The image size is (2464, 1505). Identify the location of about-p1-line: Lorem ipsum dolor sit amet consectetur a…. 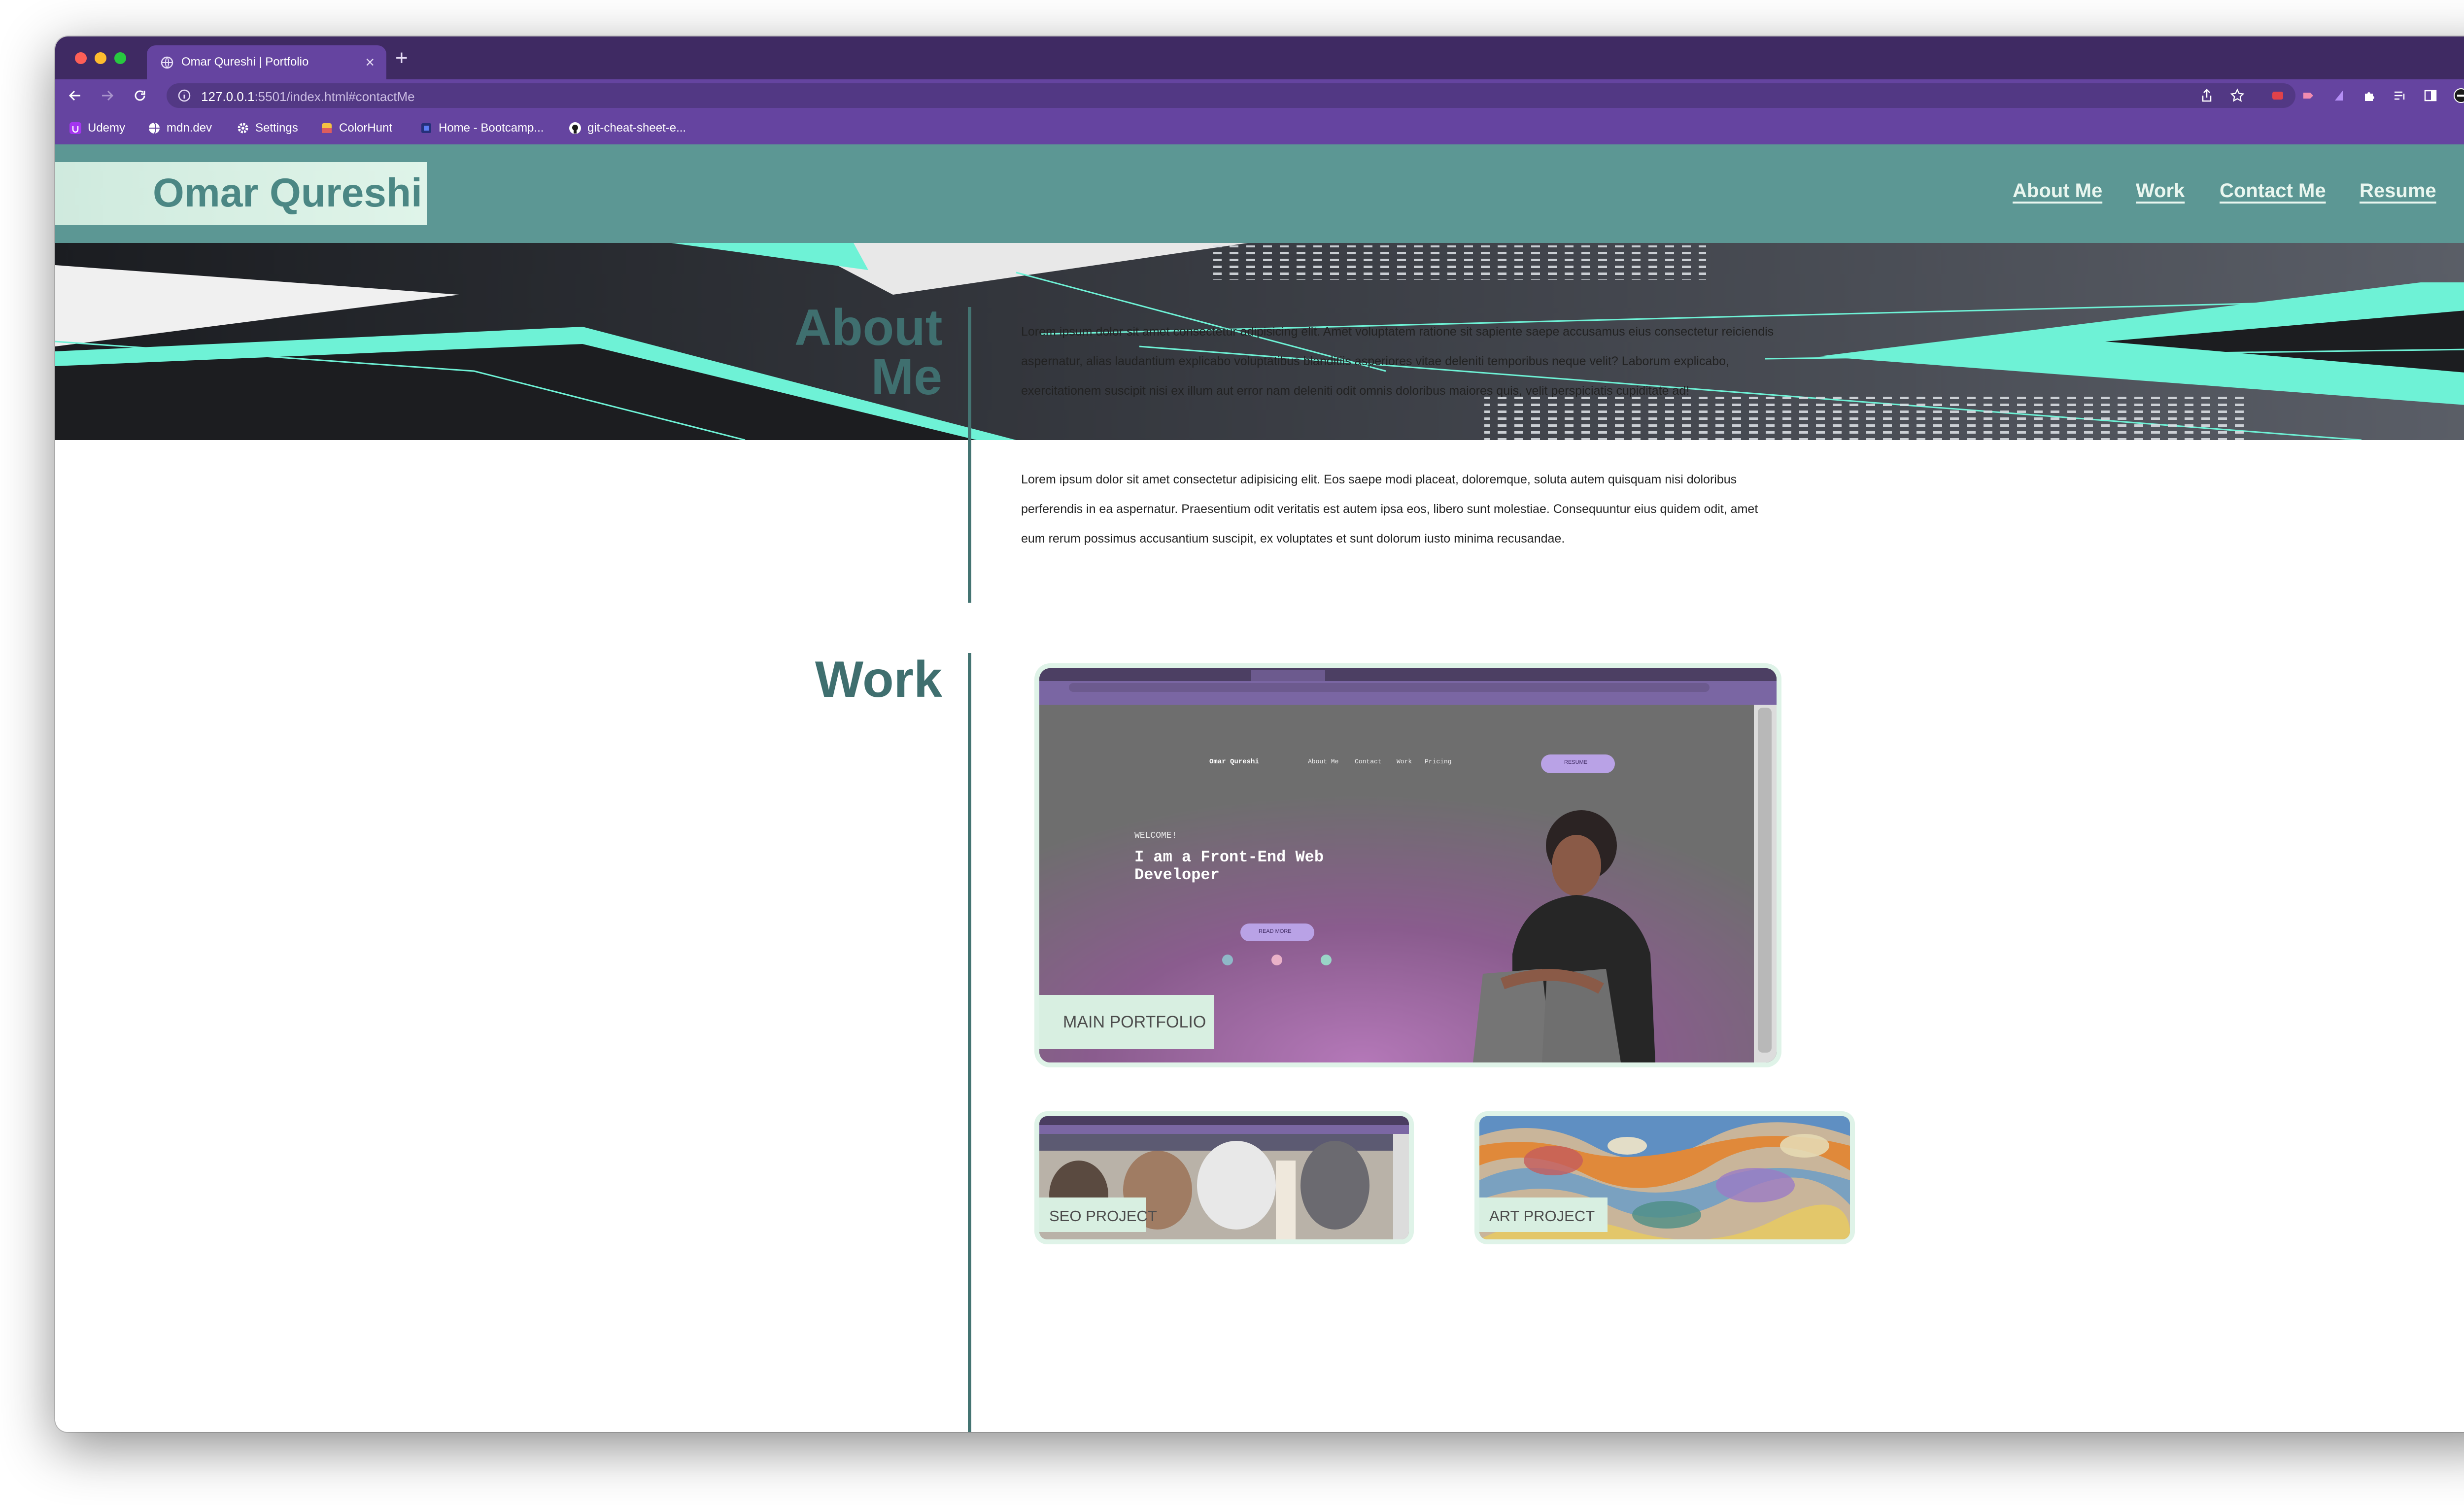
(1397, 332).